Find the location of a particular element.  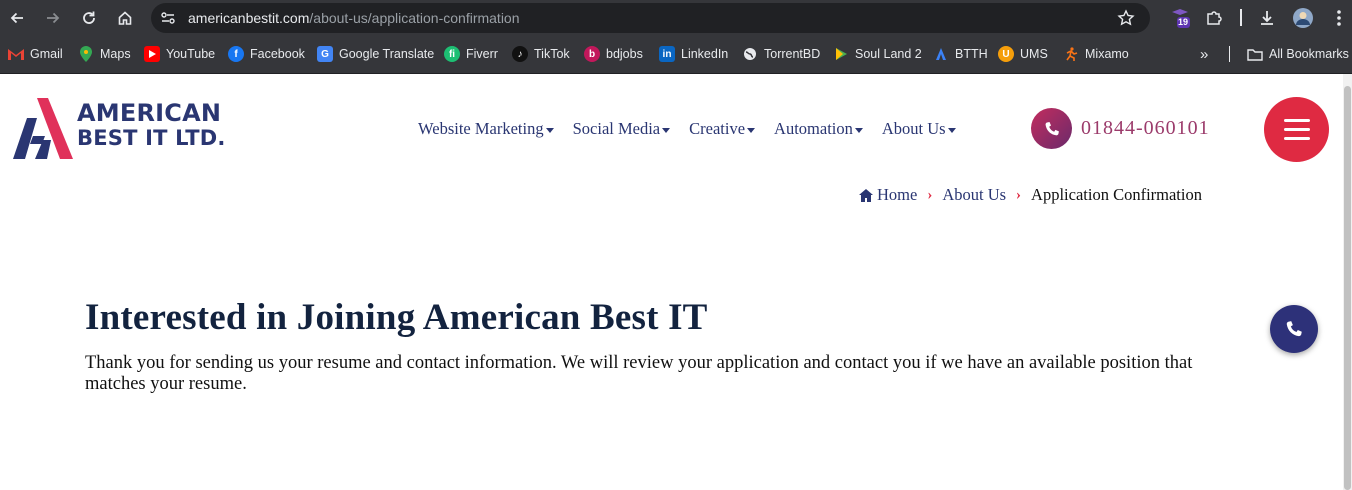

bookmark-label: Maps is located at coordinates (115, 54).